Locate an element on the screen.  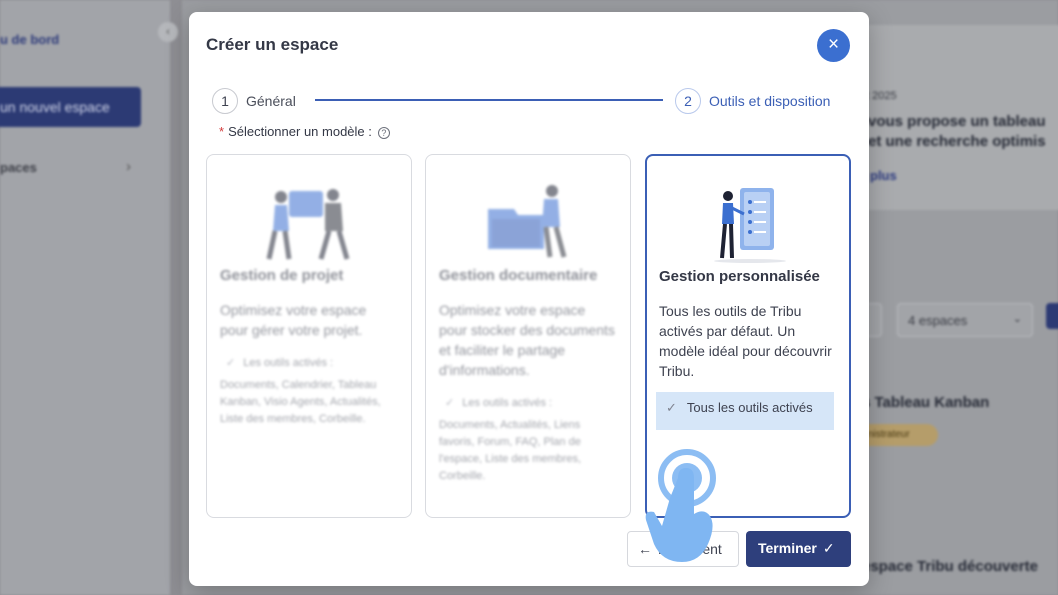
new-space-button: un nouvel espace is located at coordinates (70, 107).